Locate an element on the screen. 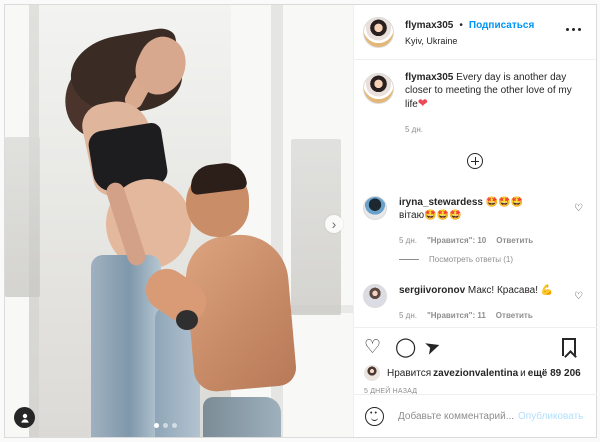  comment-meta: 5 дн. "Нравится": 11 Ответить is located at coordinates (480, 315).